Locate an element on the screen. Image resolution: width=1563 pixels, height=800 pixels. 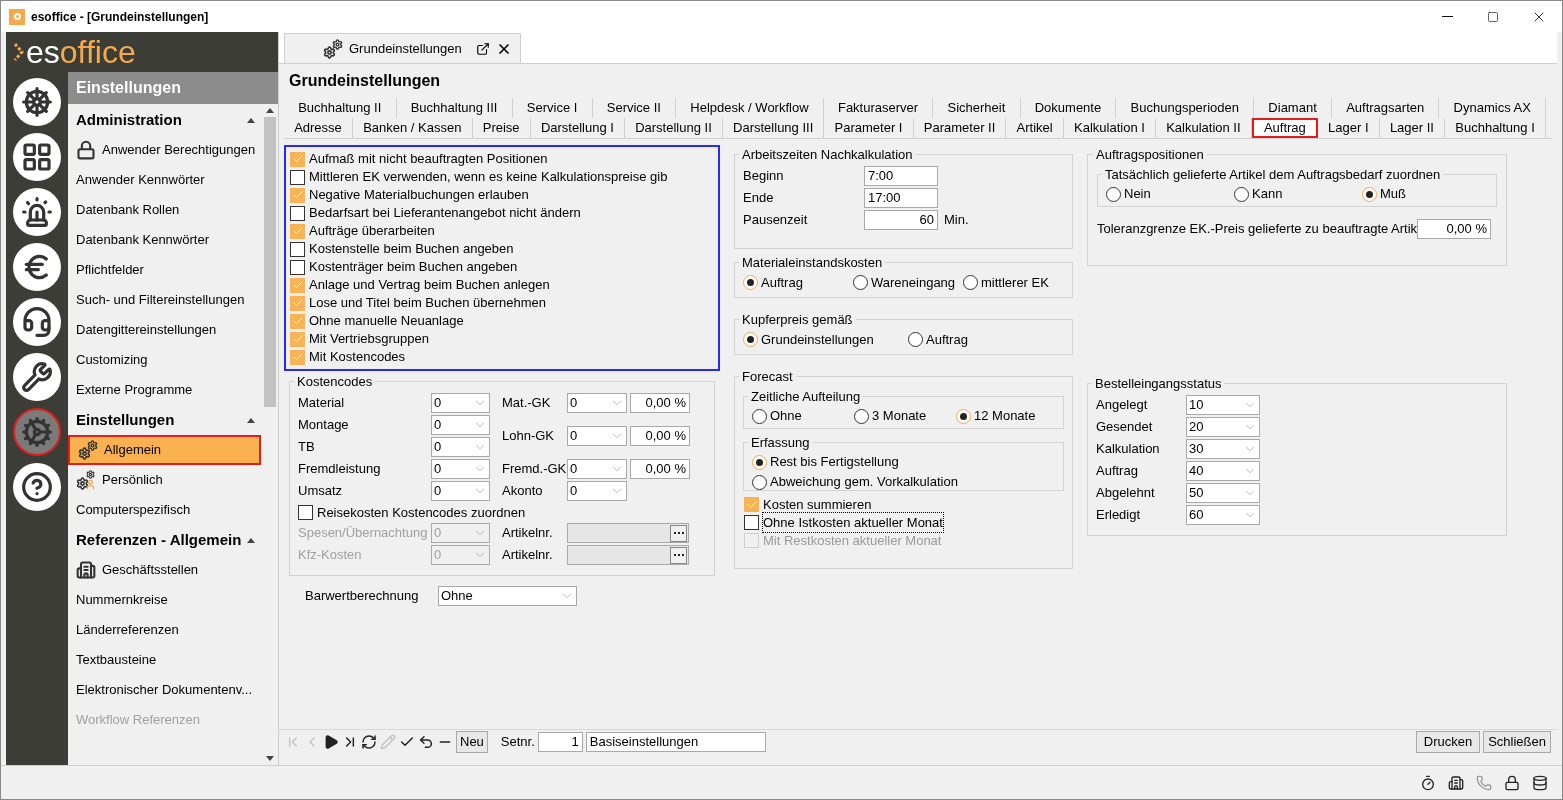
dropdown: 60 is located at coordinates (1223, 514).